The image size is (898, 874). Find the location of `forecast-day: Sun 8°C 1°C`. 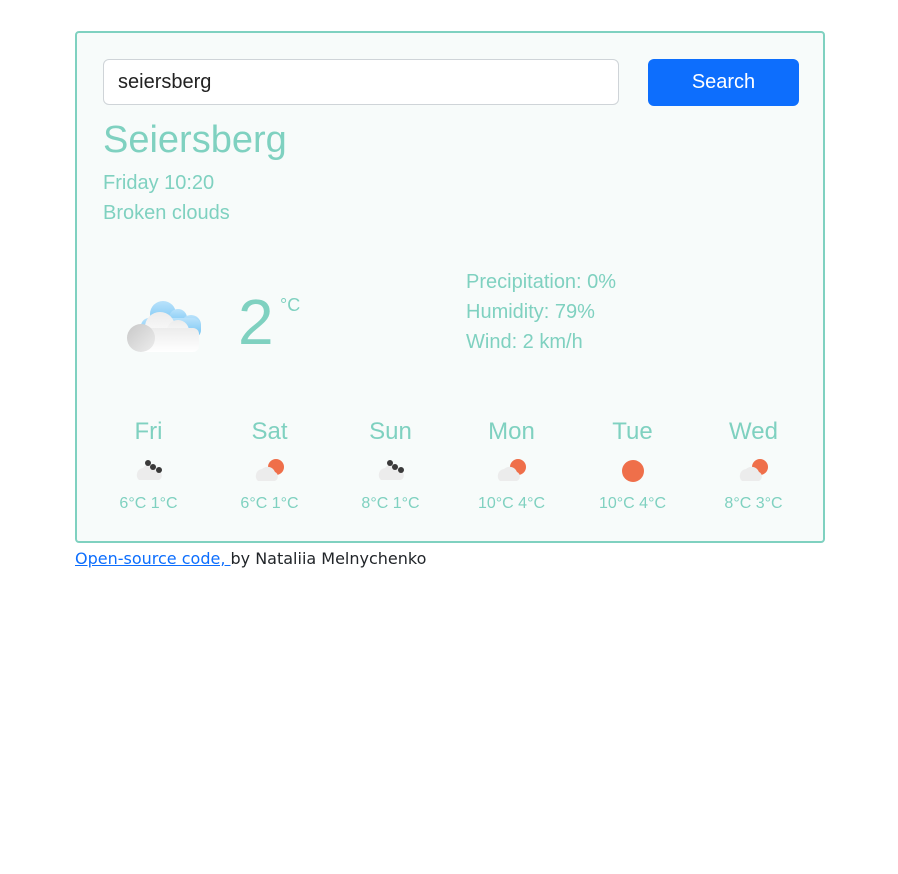

forecast-day: Sun 8°C 1°C is located at coordinates (390, 465).